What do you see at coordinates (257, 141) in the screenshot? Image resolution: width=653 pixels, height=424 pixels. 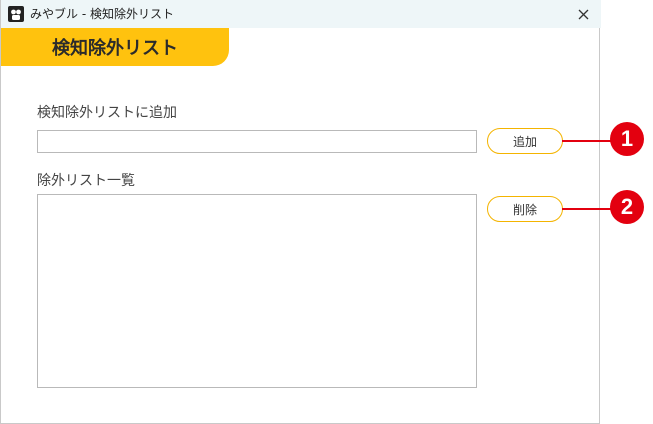 I see `exclusion-input` at bounding box center [257, 141].